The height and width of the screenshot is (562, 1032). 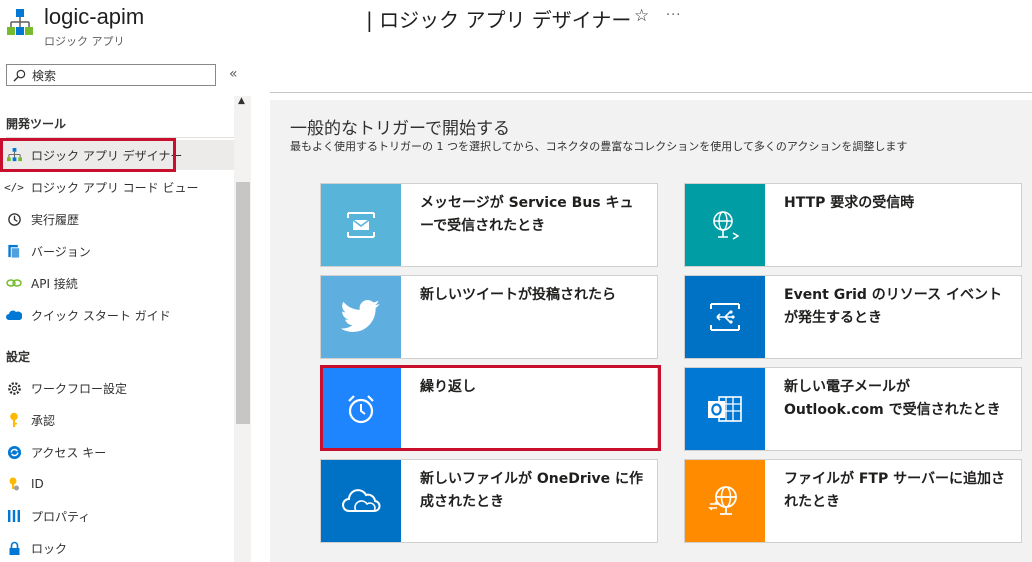 What do you see at coordinates (14, 516) in the screenshot?
I see `properties-icon` at bounding box center [14, 516].